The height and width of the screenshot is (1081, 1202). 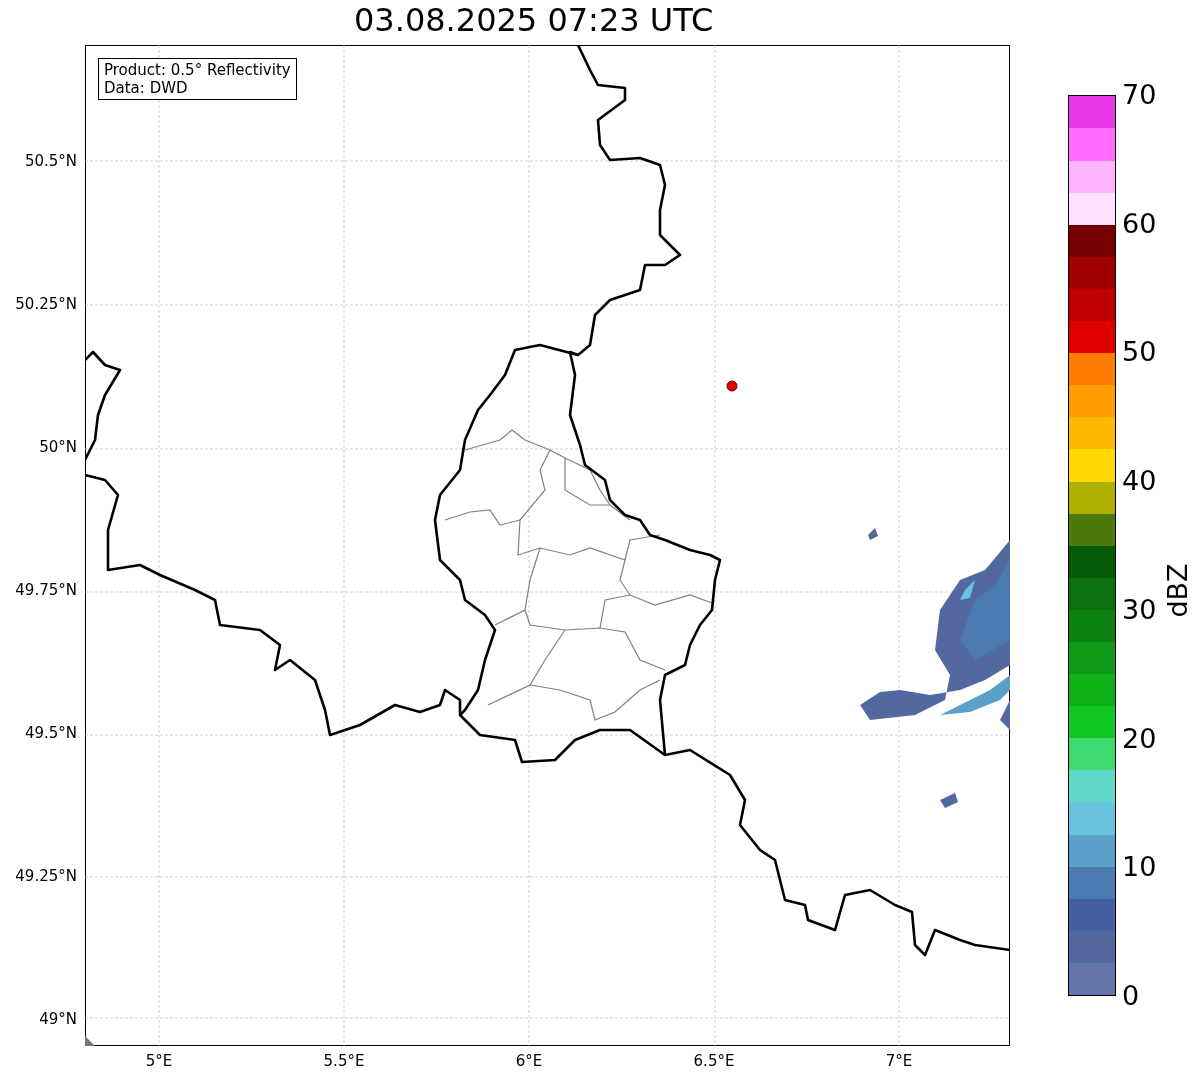 What do you see at coordinates (732, 386) in the screenshot?
I see `radar-site-marker` at bounding box center [732, 386].